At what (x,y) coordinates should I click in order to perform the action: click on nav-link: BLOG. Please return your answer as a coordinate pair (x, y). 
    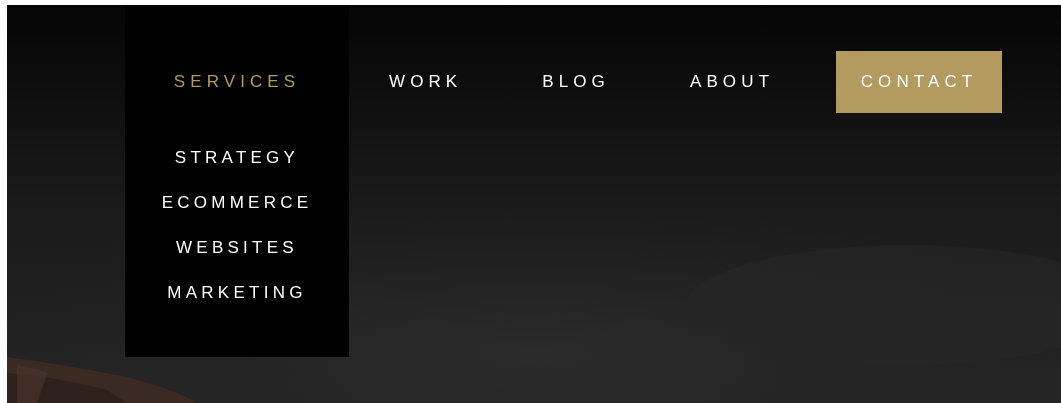
    Looking at the image, I should click on (576, 82).